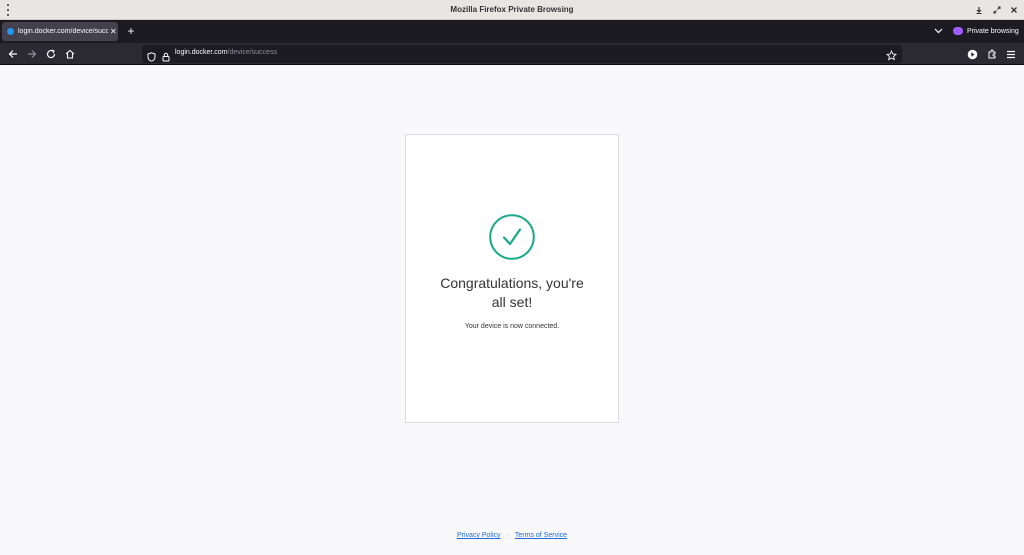 The width and height of the screenshot is (1024, 555). What do you see at coordinates (166, 58) in the screenshot?
I see `lock-icon` at bounding box center [166, 58].